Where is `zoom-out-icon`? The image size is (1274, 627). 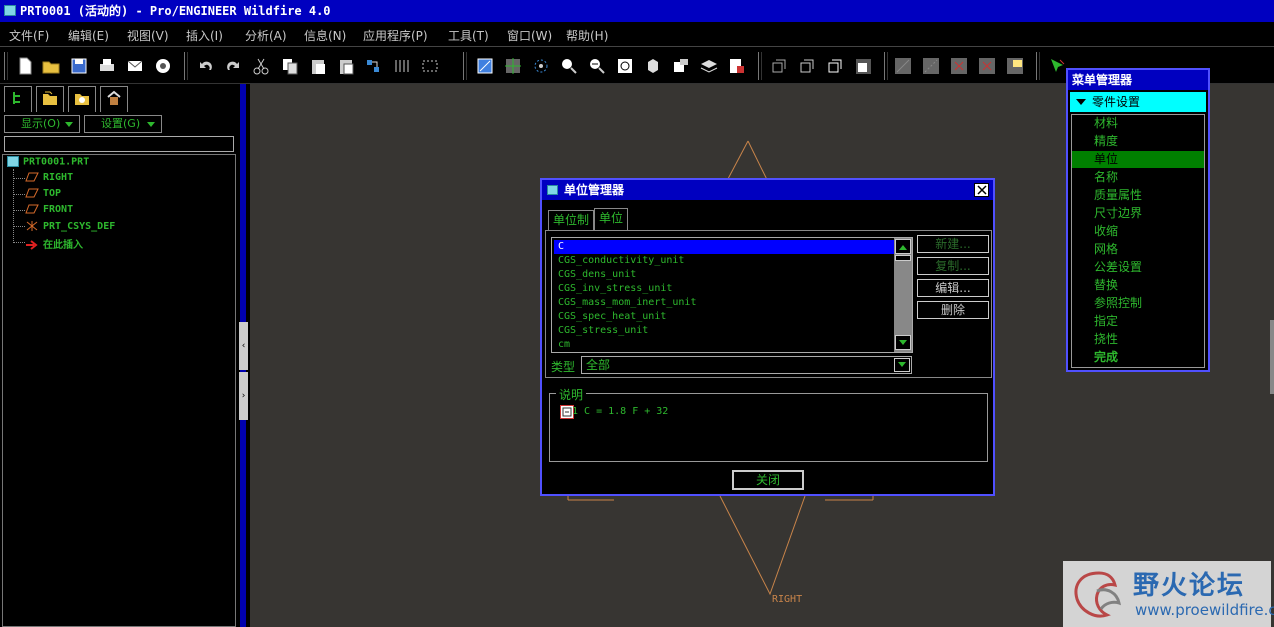 zoom-out-icon is located at coordinates (597, 66).